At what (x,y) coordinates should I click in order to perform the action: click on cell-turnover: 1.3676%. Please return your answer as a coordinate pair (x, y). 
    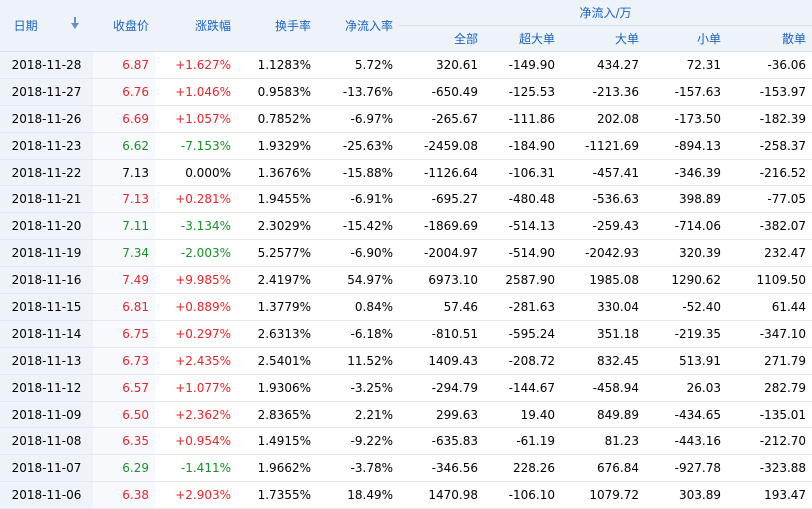
    Looking at the image, I should click on (277, 173).